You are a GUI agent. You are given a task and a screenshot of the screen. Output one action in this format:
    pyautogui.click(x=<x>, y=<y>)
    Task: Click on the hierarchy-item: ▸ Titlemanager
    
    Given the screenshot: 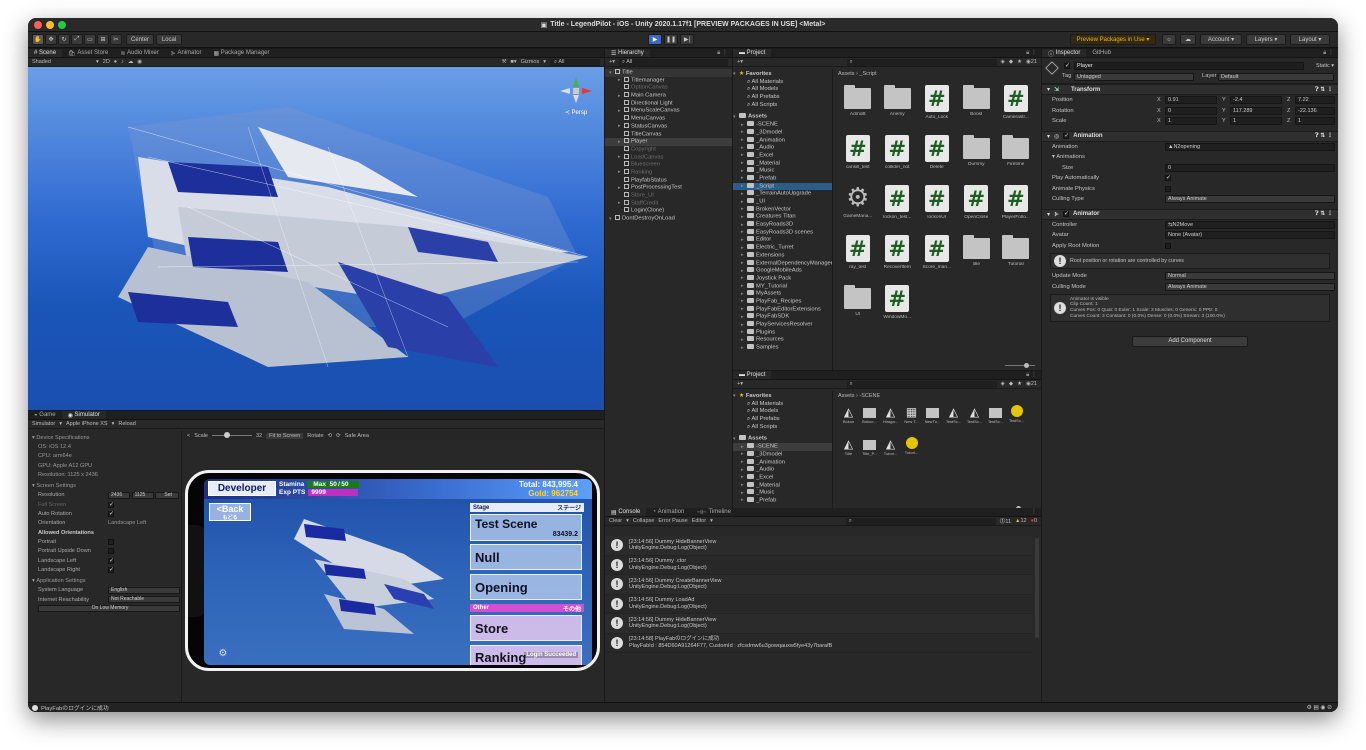 What is the action you would take?
    pyautogui.click(x=668, y=80)
    